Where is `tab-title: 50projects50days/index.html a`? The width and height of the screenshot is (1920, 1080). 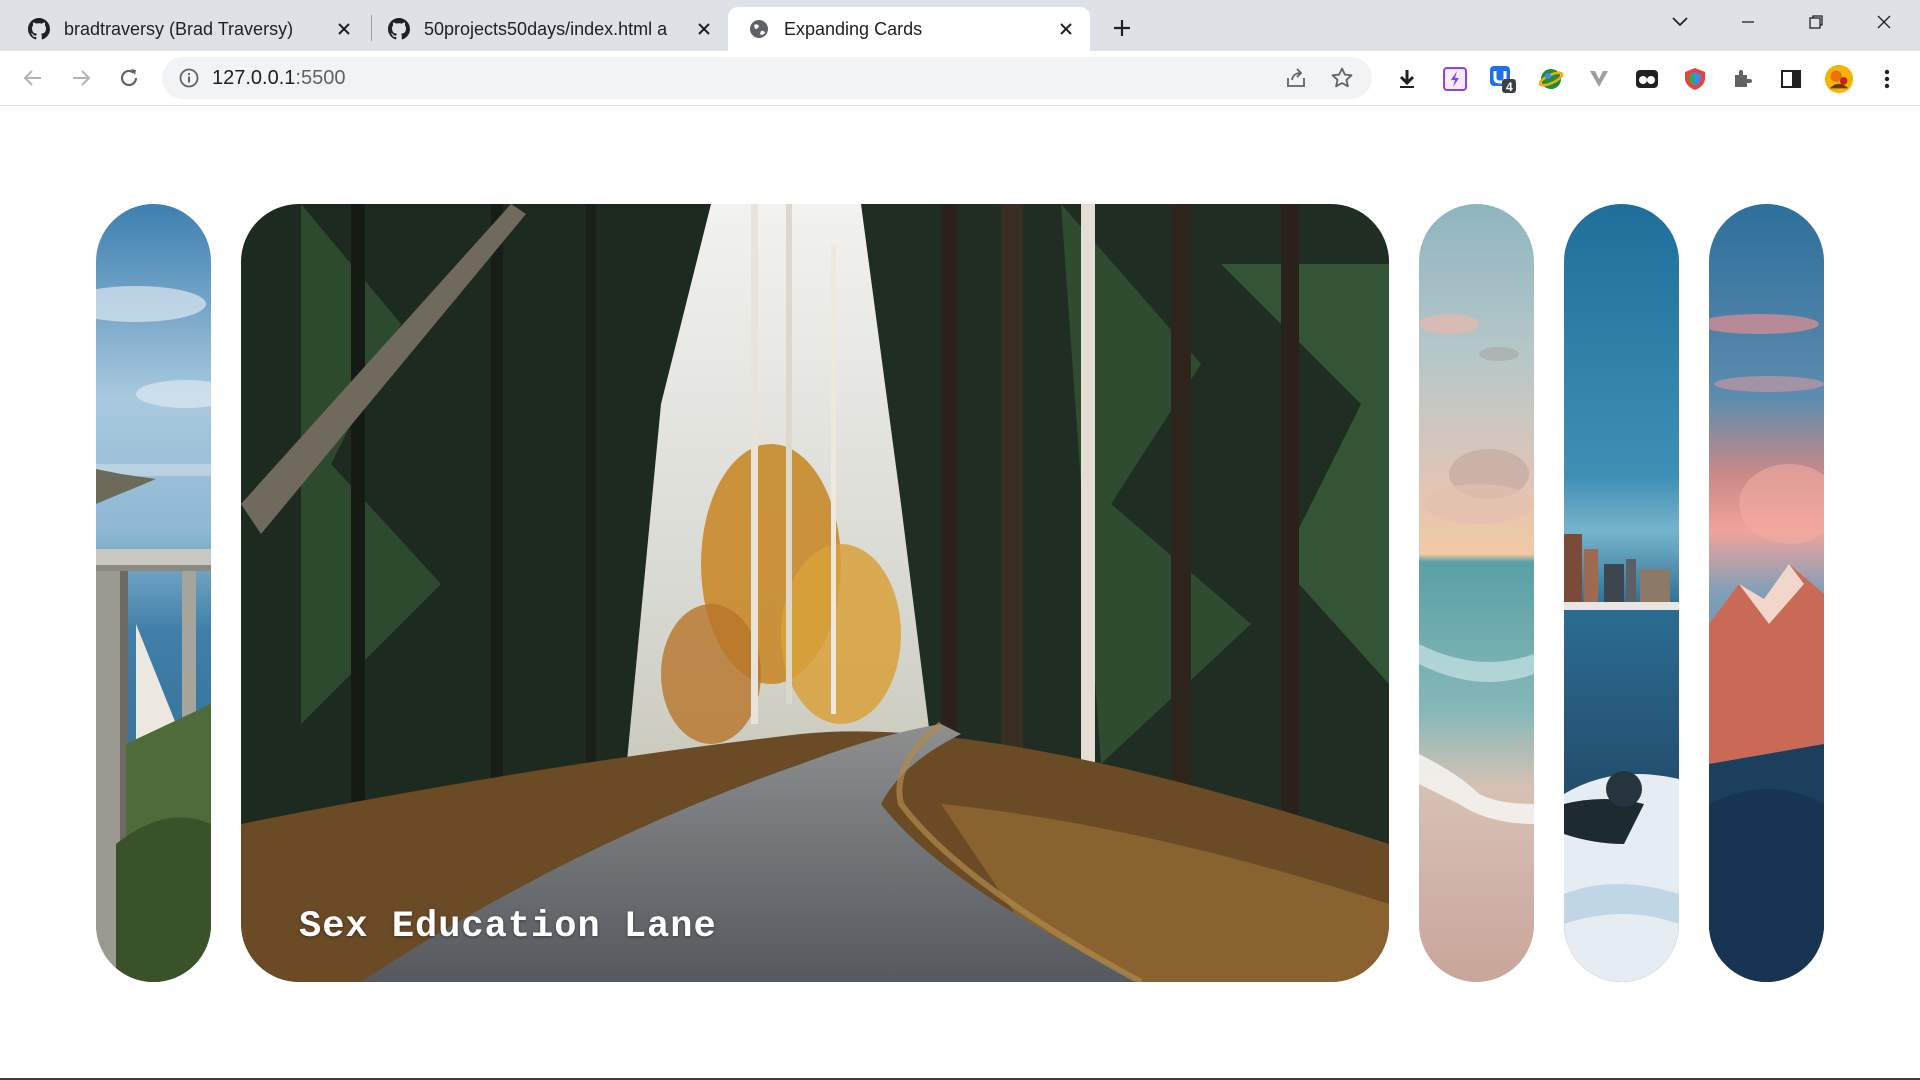 tab-title: 50projects50days/index.html a is located at coordinates (546, 28).